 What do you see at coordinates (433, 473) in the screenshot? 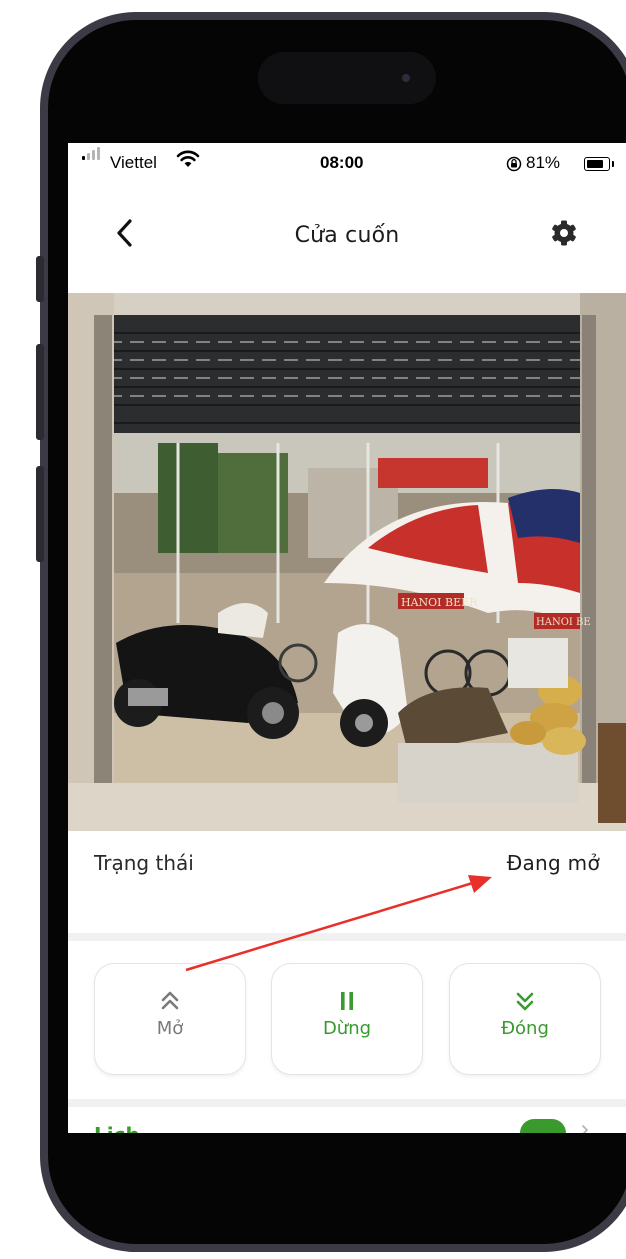
I see `photo-banner` at bounding box center [433, 473].